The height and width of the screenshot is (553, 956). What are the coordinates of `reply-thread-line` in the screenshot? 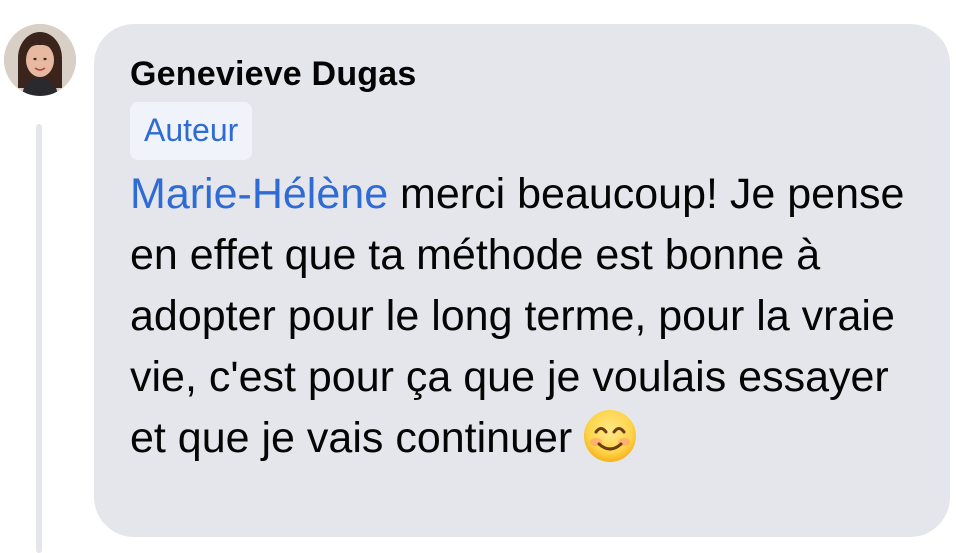 It's located at (39, 338).